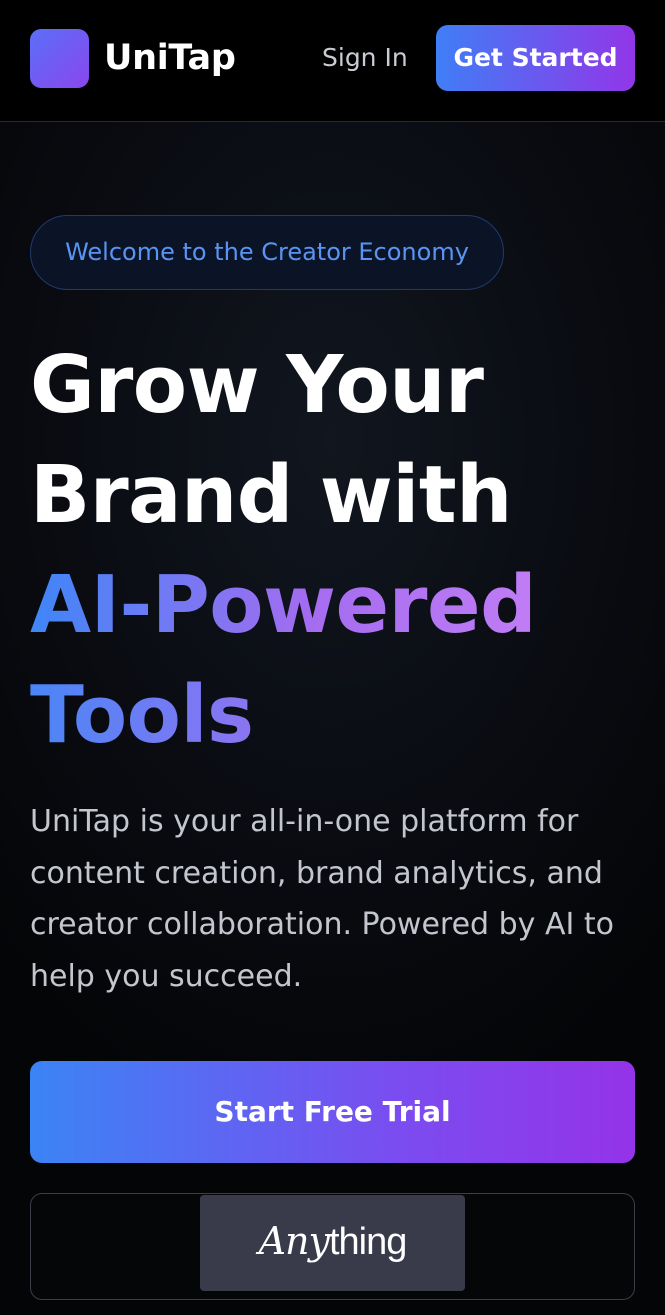 The image size is (665, 1315). Describe the element at coordinates (294, 1241) in the screenshot. I see `watermark-part-1: Any` at that location.